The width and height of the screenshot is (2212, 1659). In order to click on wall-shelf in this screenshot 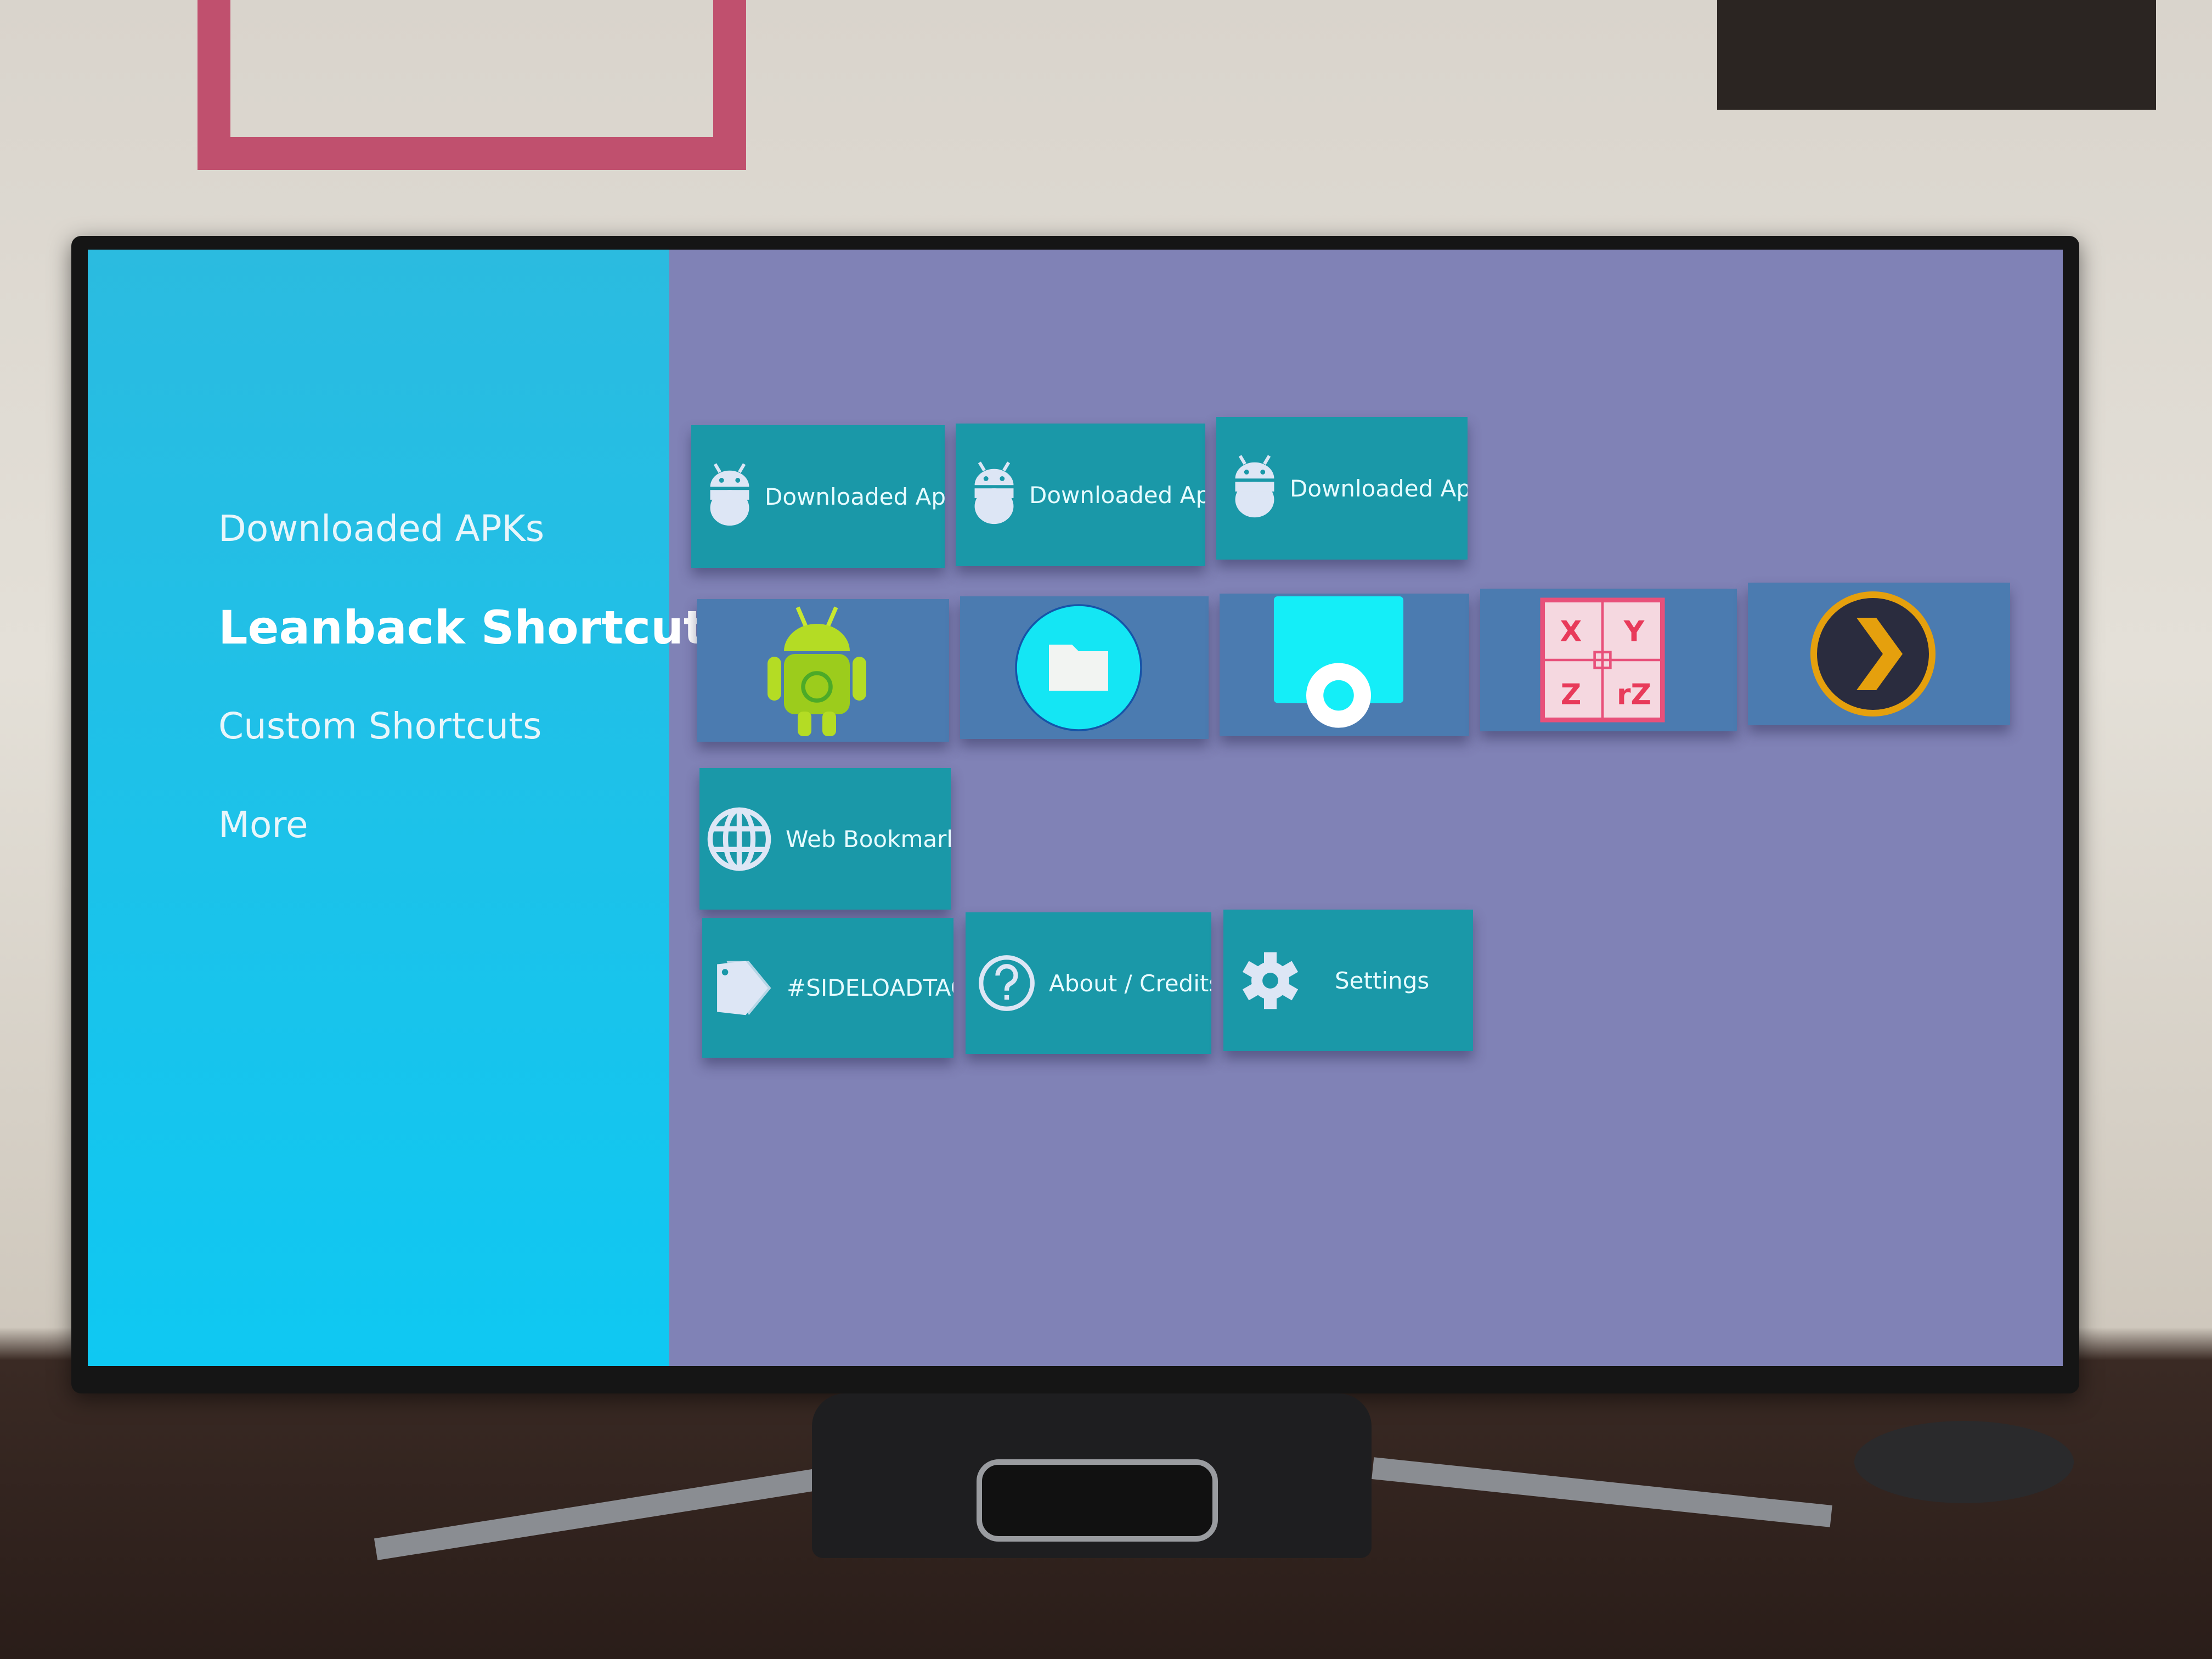, I will do `click(472, 85)`.